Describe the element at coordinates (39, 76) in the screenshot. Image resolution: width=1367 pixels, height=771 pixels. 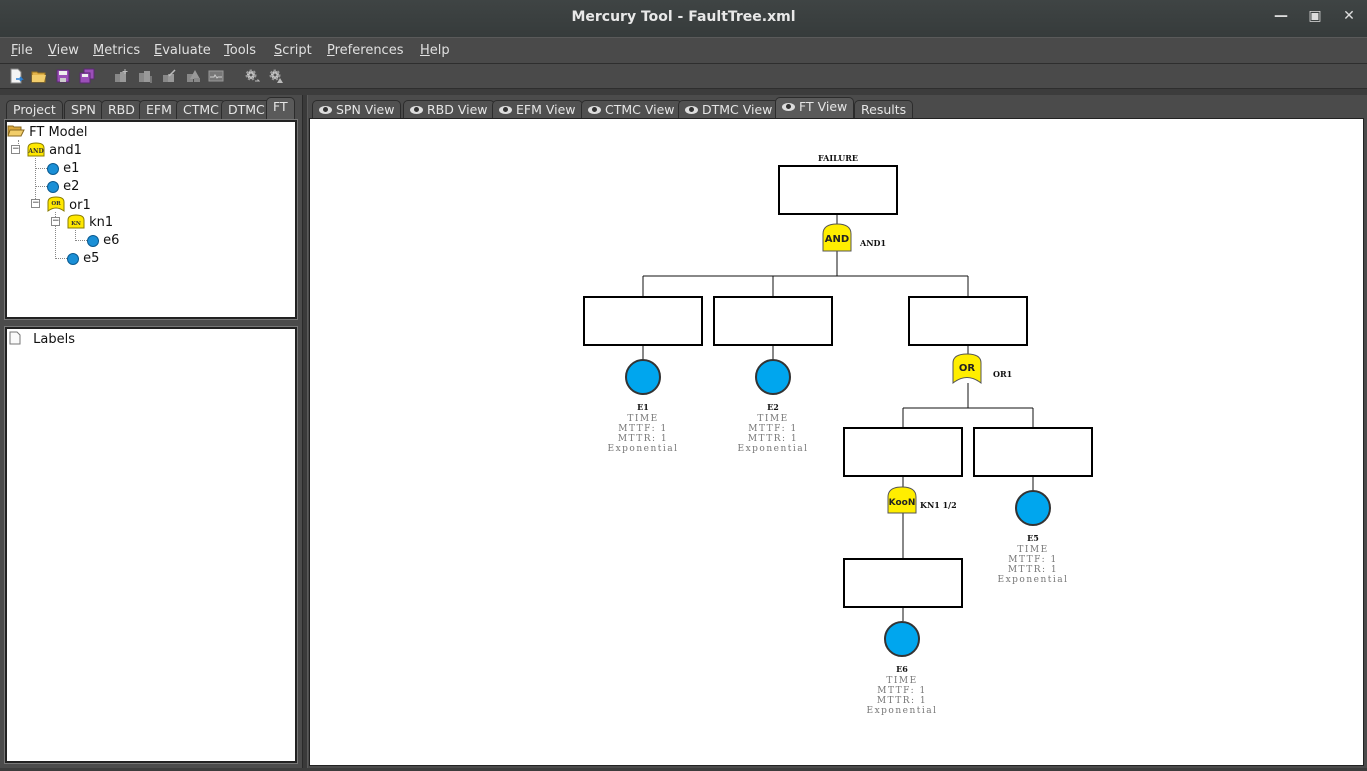
I see `open-folder-icon` at that location.